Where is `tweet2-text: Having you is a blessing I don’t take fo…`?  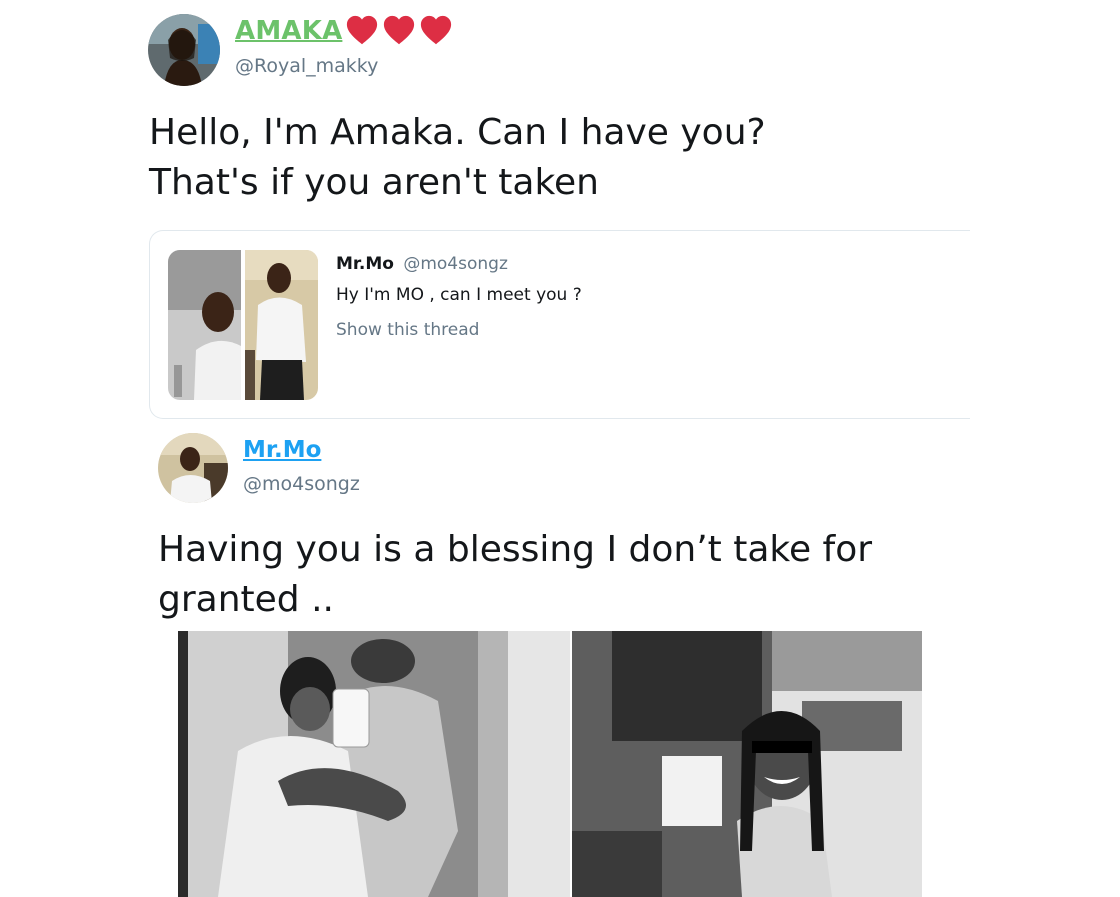 tweet2-text: Having you is a blessing I don’t take fo… is located at coordinates (538, 575).